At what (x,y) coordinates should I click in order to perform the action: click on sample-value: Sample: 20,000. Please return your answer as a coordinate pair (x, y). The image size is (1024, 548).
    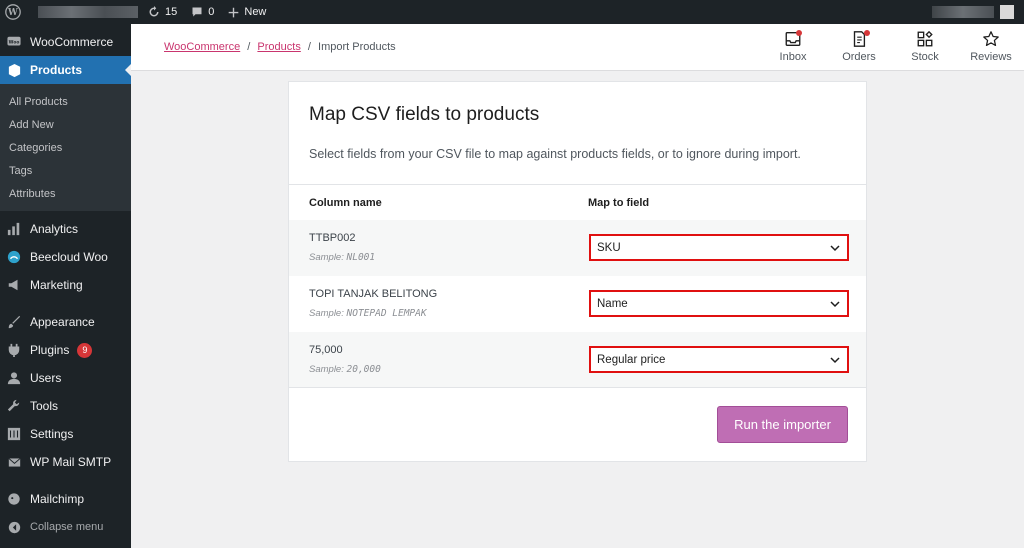
    Looking at the image, I should click on (345, 369).